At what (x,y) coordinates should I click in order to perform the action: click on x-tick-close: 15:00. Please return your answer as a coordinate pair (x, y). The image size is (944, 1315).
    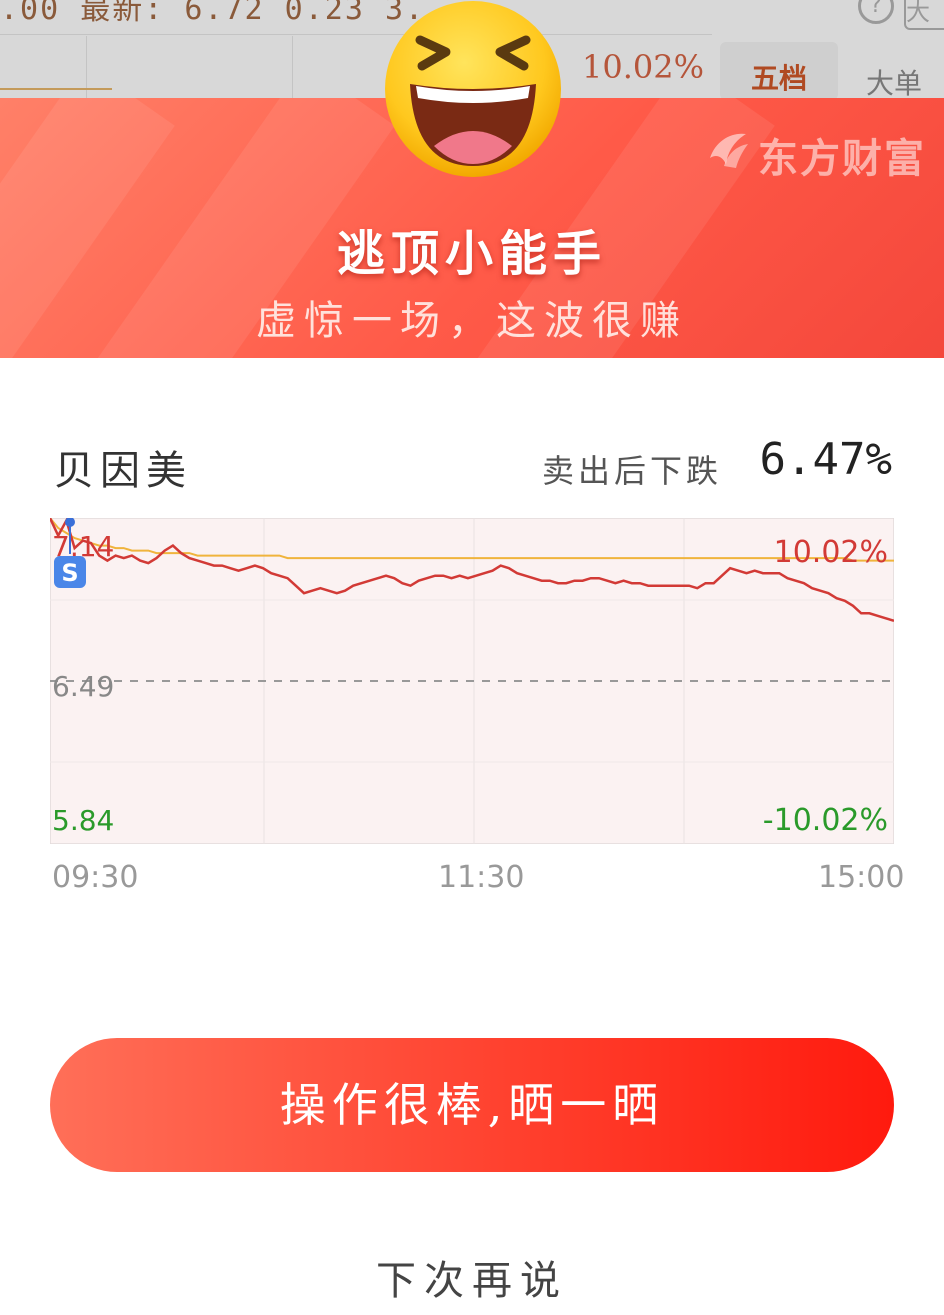
    Looking at the image, I should click on (861, 877).